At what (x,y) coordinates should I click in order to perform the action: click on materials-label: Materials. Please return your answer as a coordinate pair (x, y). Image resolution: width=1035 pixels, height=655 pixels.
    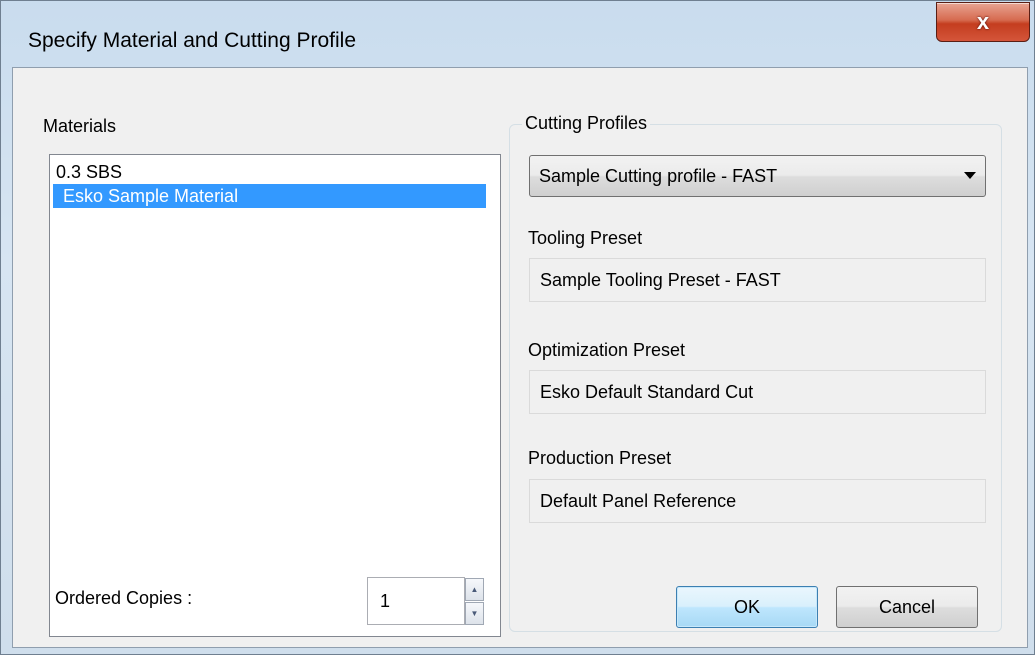
    Looking at the image, I should click on (80, 126).